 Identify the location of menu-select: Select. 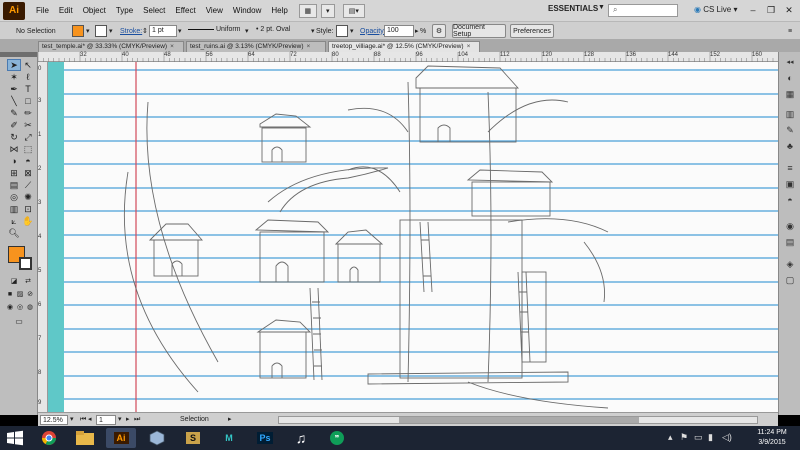
(154, 10).